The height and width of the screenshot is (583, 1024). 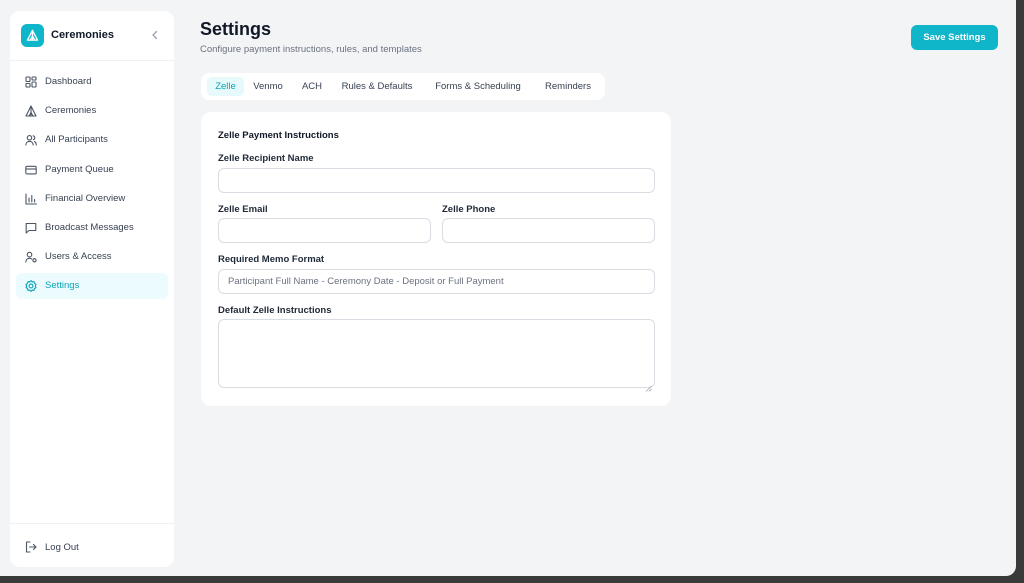 I want to click on page-title: Settings, so click(x=236, y=29).